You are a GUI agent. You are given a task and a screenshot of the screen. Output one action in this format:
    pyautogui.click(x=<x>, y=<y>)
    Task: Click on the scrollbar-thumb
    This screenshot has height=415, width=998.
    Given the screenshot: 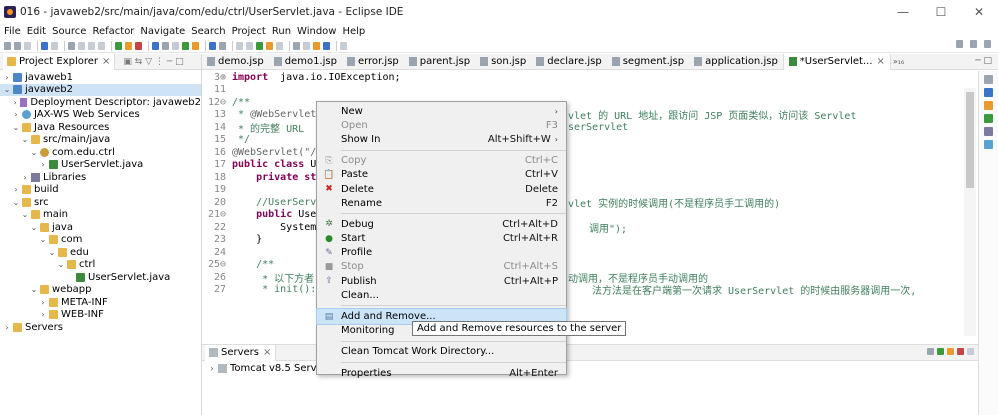 What is the action you would take?
    pyautogui.click(x=970, y=140)
    